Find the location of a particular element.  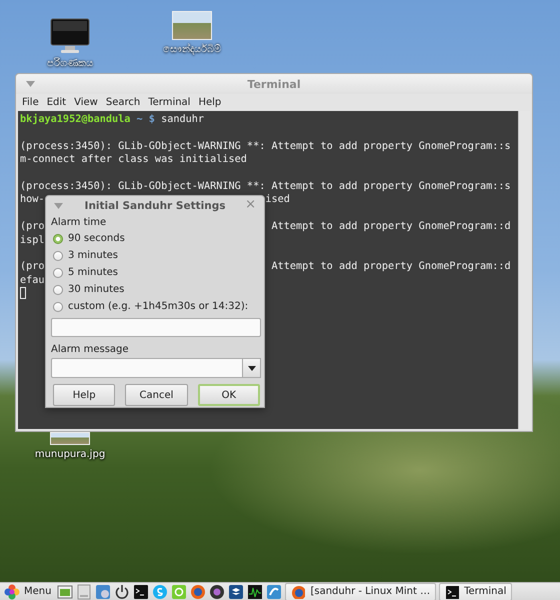

section-label: Alarm time is located at coordinates (79, 223).